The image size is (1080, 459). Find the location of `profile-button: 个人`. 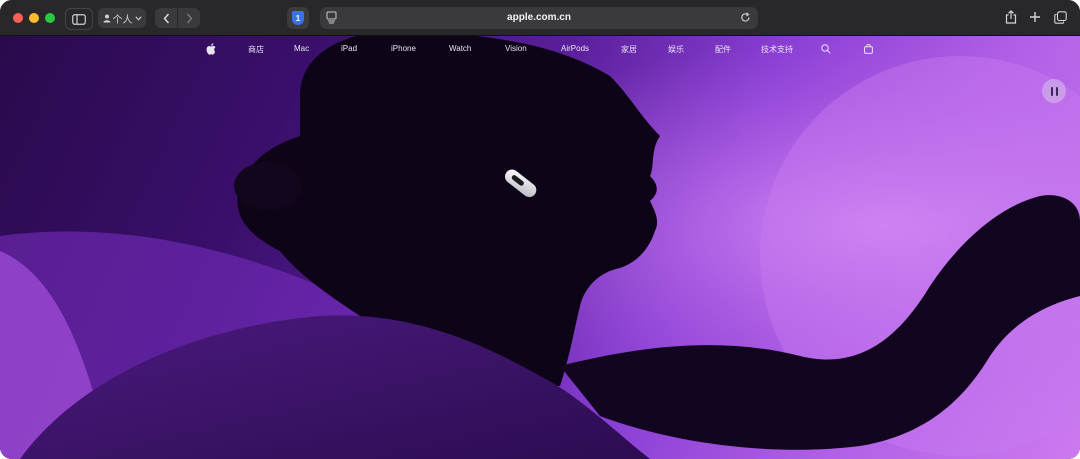

profile-button: 个人 is located at coordinates (122, 18).